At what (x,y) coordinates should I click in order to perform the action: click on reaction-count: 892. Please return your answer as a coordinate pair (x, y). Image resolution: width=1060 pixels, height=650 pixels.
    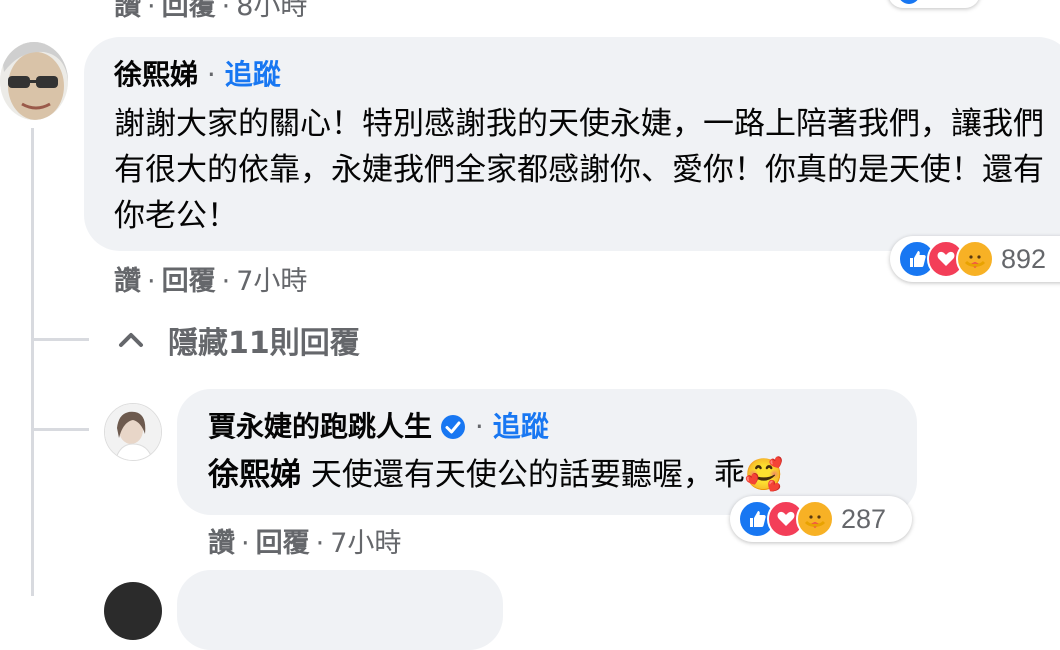
    Looking at the image, I should click on (1024, 258).